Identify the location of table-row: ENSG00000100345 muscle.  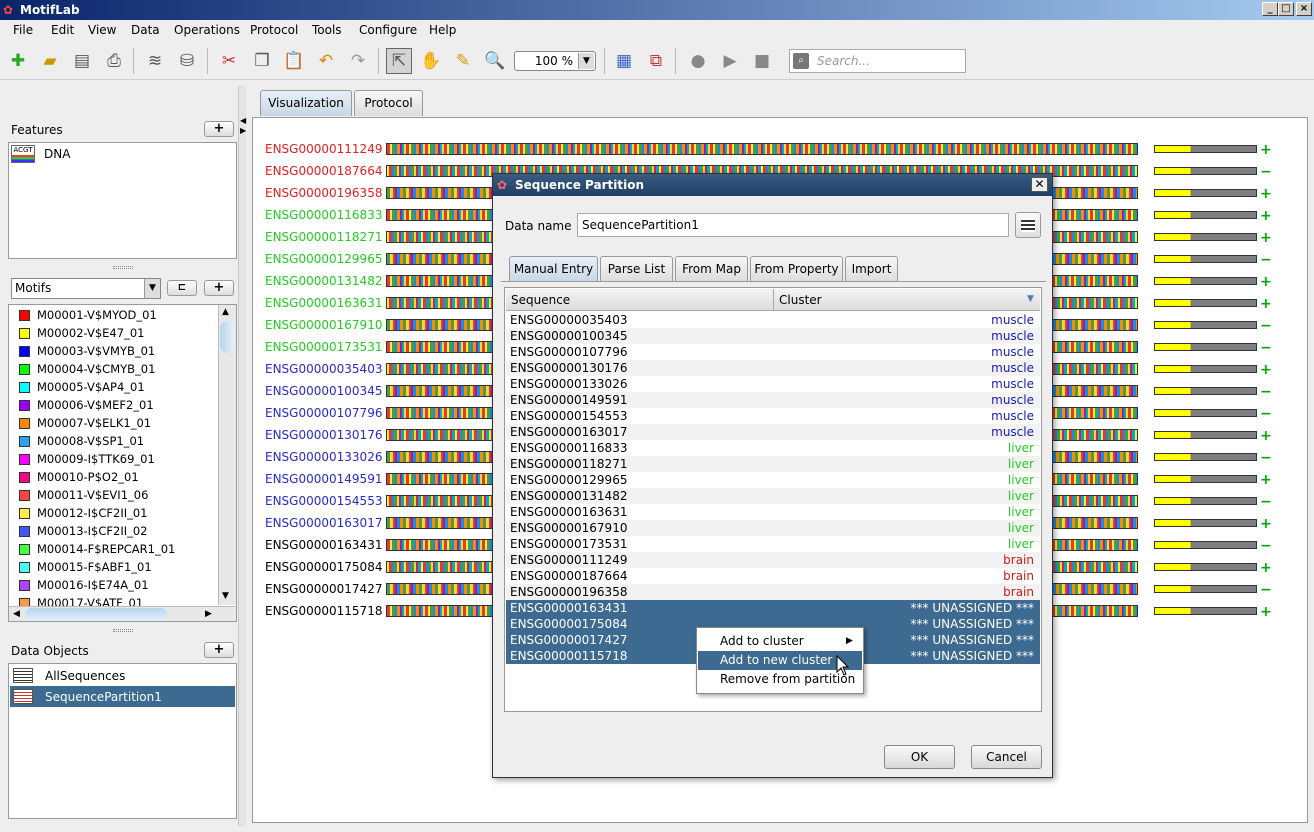
(773, 336).